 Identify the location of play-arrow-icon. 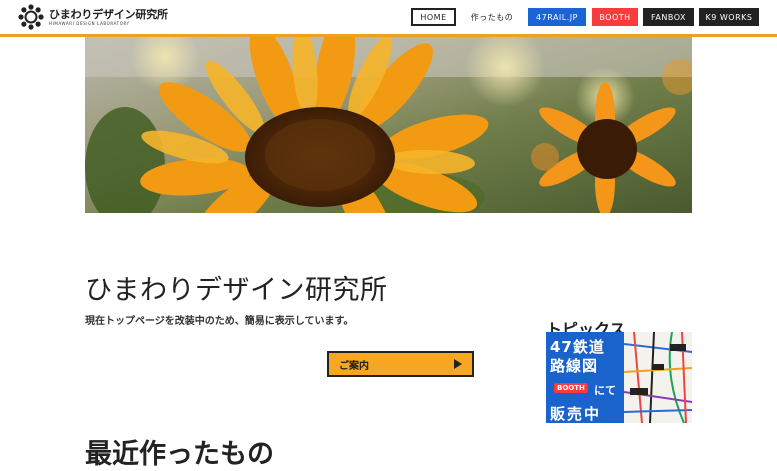
(458, 364).